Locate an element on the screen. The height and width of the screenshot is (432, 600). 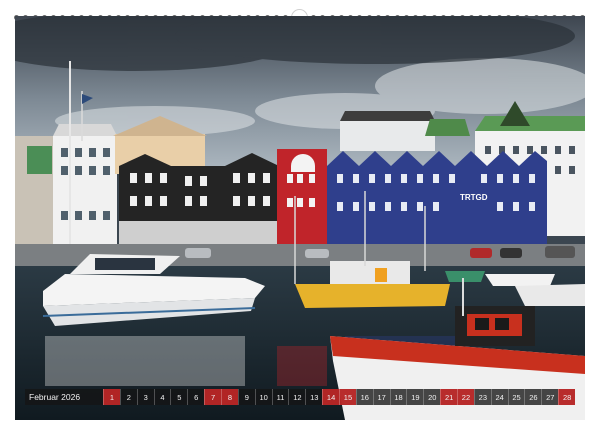
white-building-back is located at coordinates (387, 136).